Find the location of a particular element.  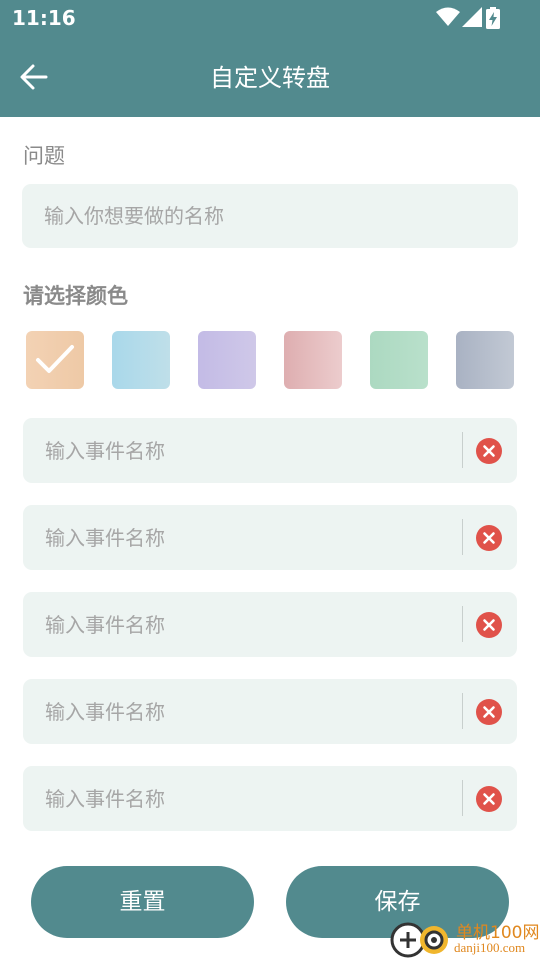

status-icons is located at coordinates (468, 18).